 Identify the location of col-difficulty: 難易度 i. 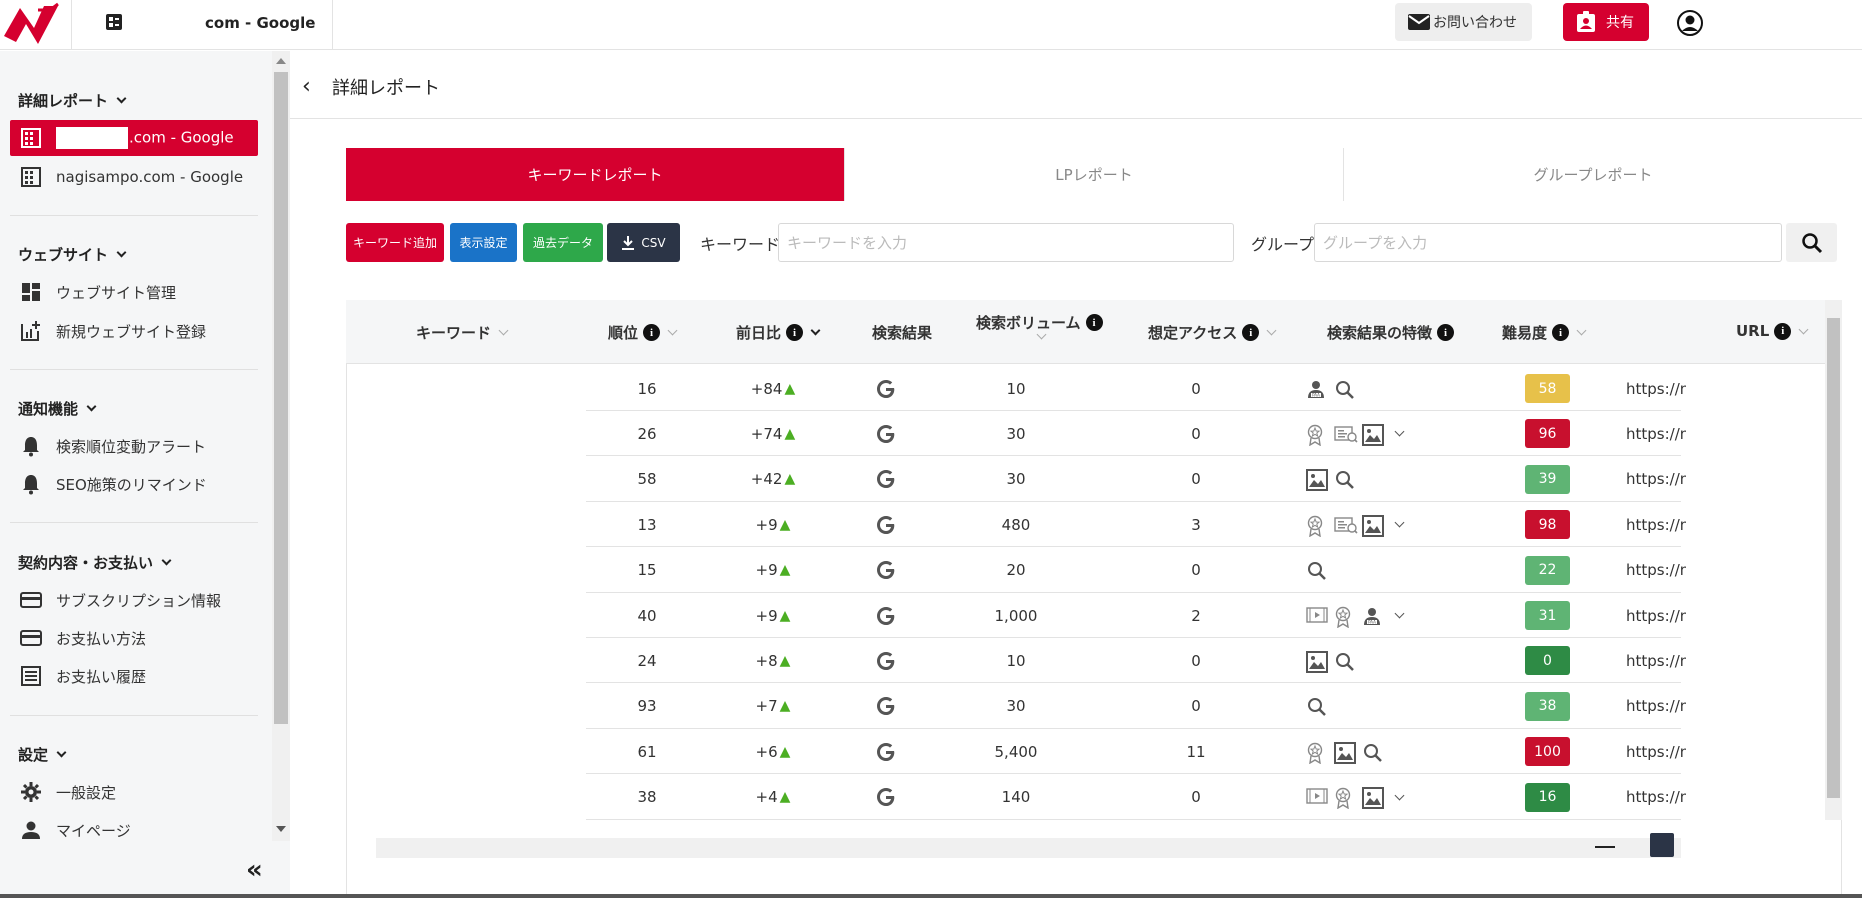
(1544, 332).